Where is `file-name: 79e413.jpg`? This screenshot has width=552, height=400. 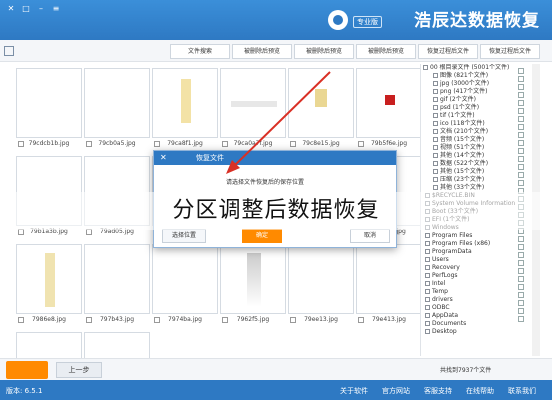
file-name: 79e413.jpg is located at coordinates (389, 319).